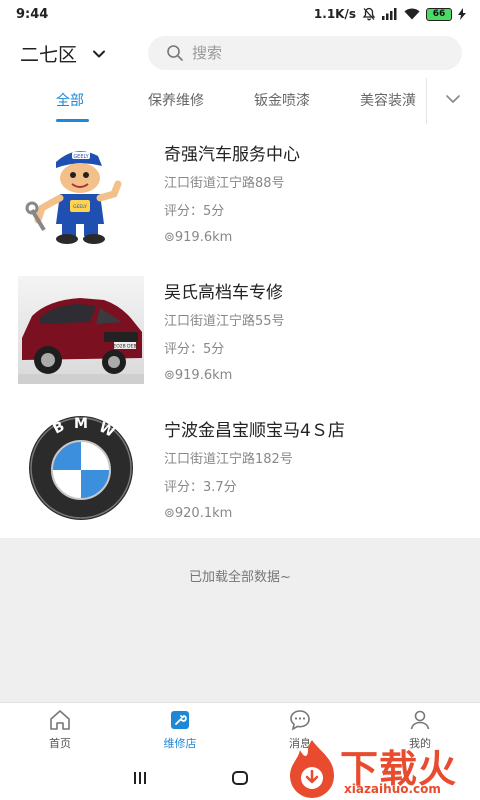 This screenshot has height=800, width=480. What do you see at coordinates (240, 101) in the screenshot?
I see `category-tabs: 全部 保养维修 钣金喷漆 美容装潢` at bounding box center [240, 101].